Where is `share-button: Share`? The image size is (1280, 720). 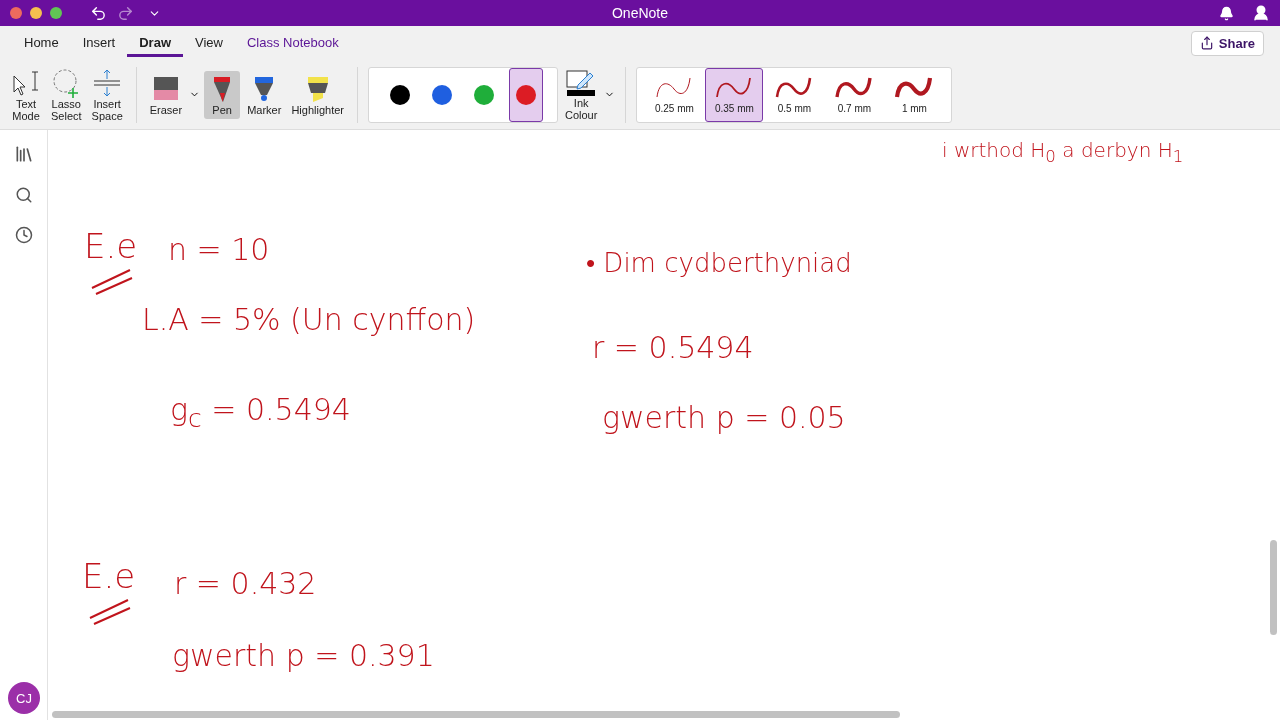
share-button: Share is located at coordinates (1227, 43).